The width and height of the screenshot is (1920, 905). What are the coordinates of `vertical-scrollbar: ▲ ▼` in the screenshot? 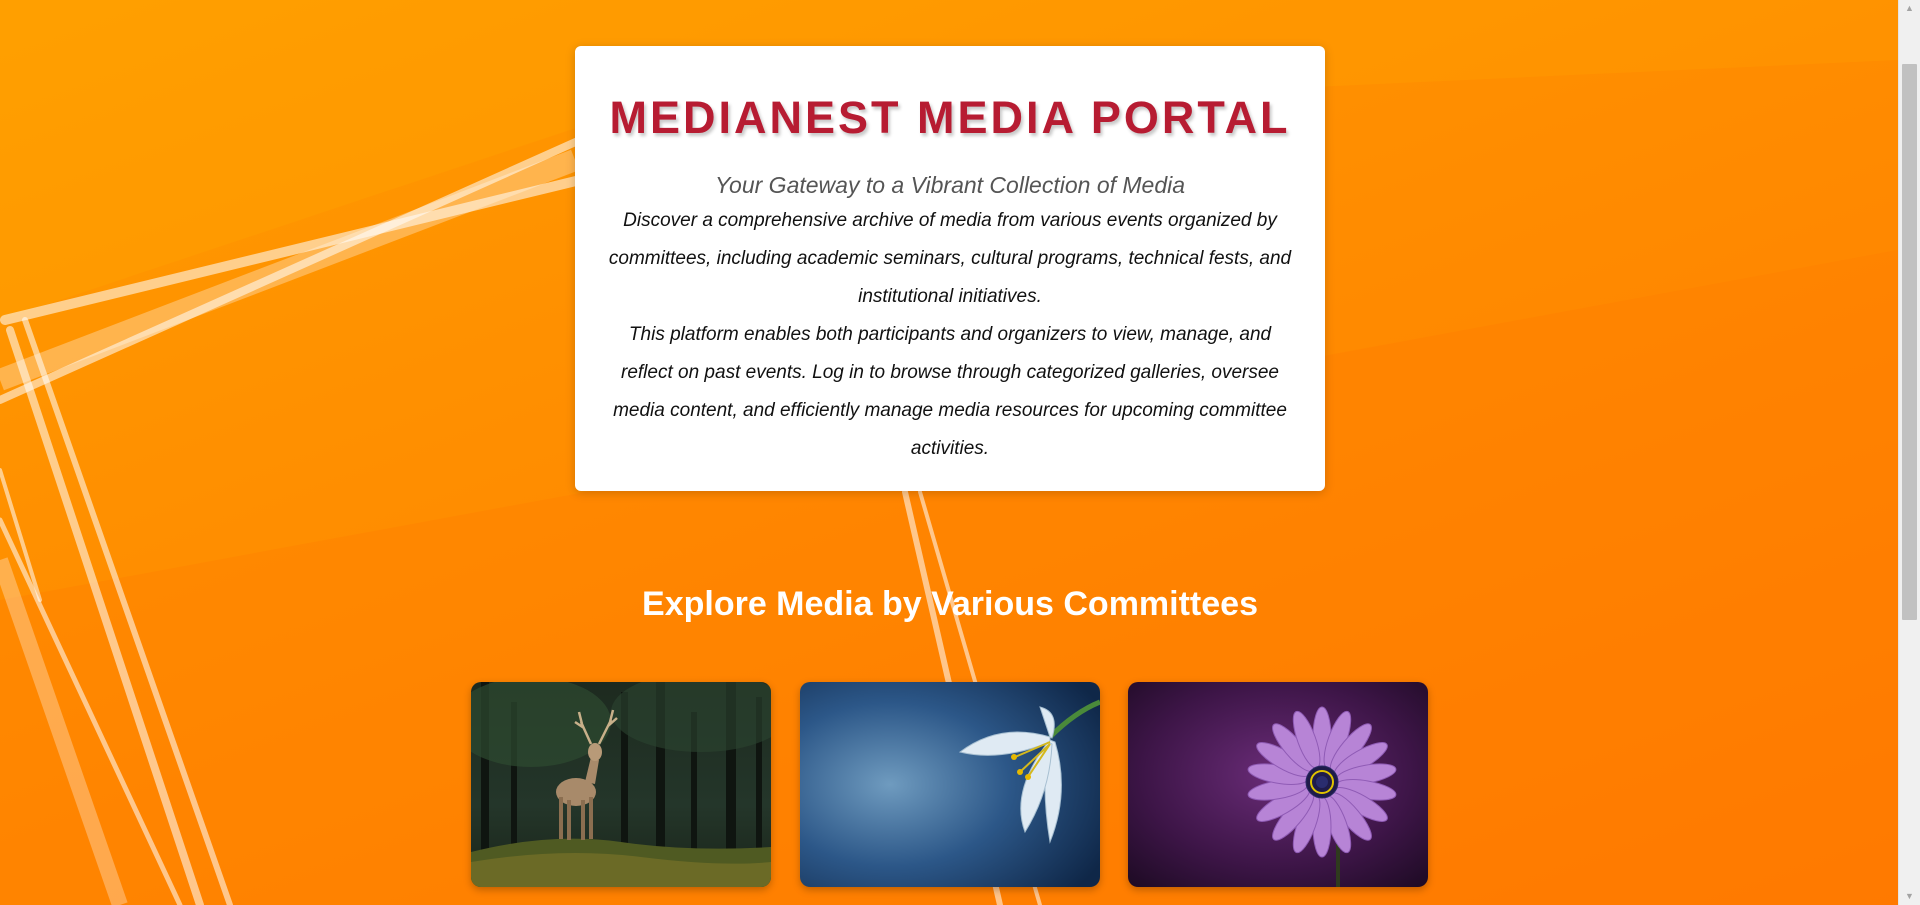 It's located at (1909, 452).